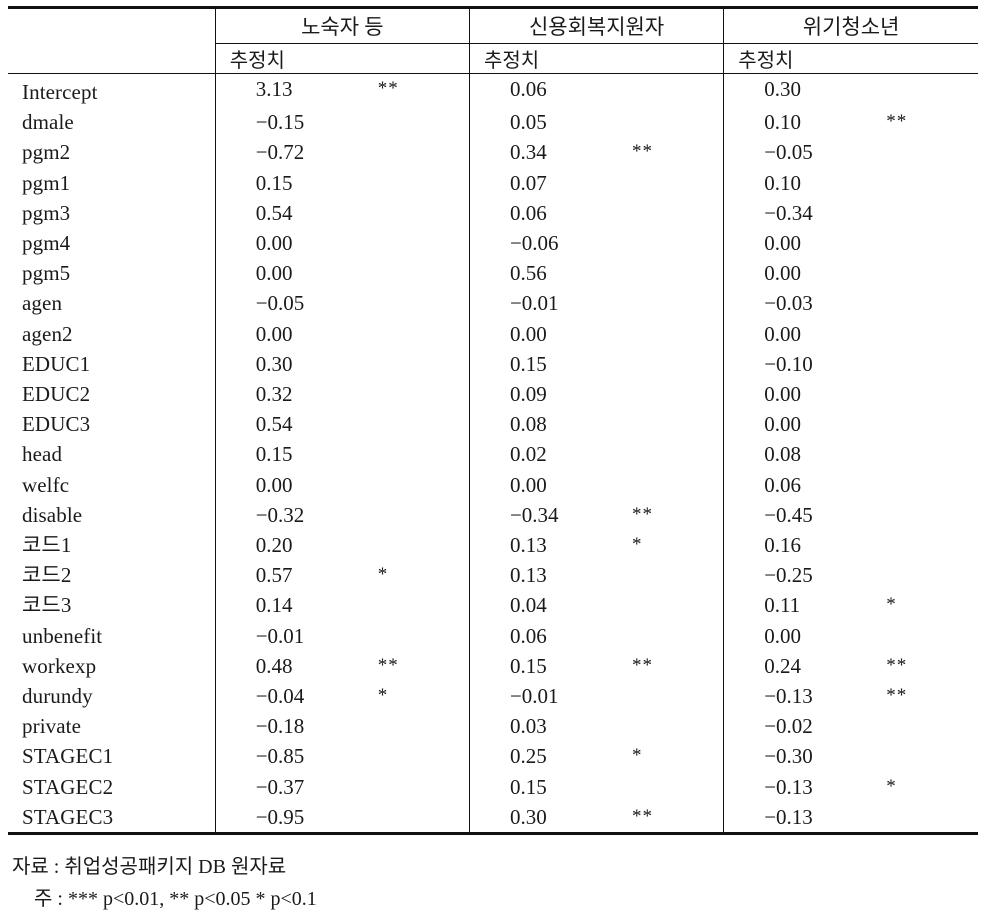 The height and width of the screenshot is (916, 986). I want to click on row-cell-group1: 0.02, so click(596, 454).